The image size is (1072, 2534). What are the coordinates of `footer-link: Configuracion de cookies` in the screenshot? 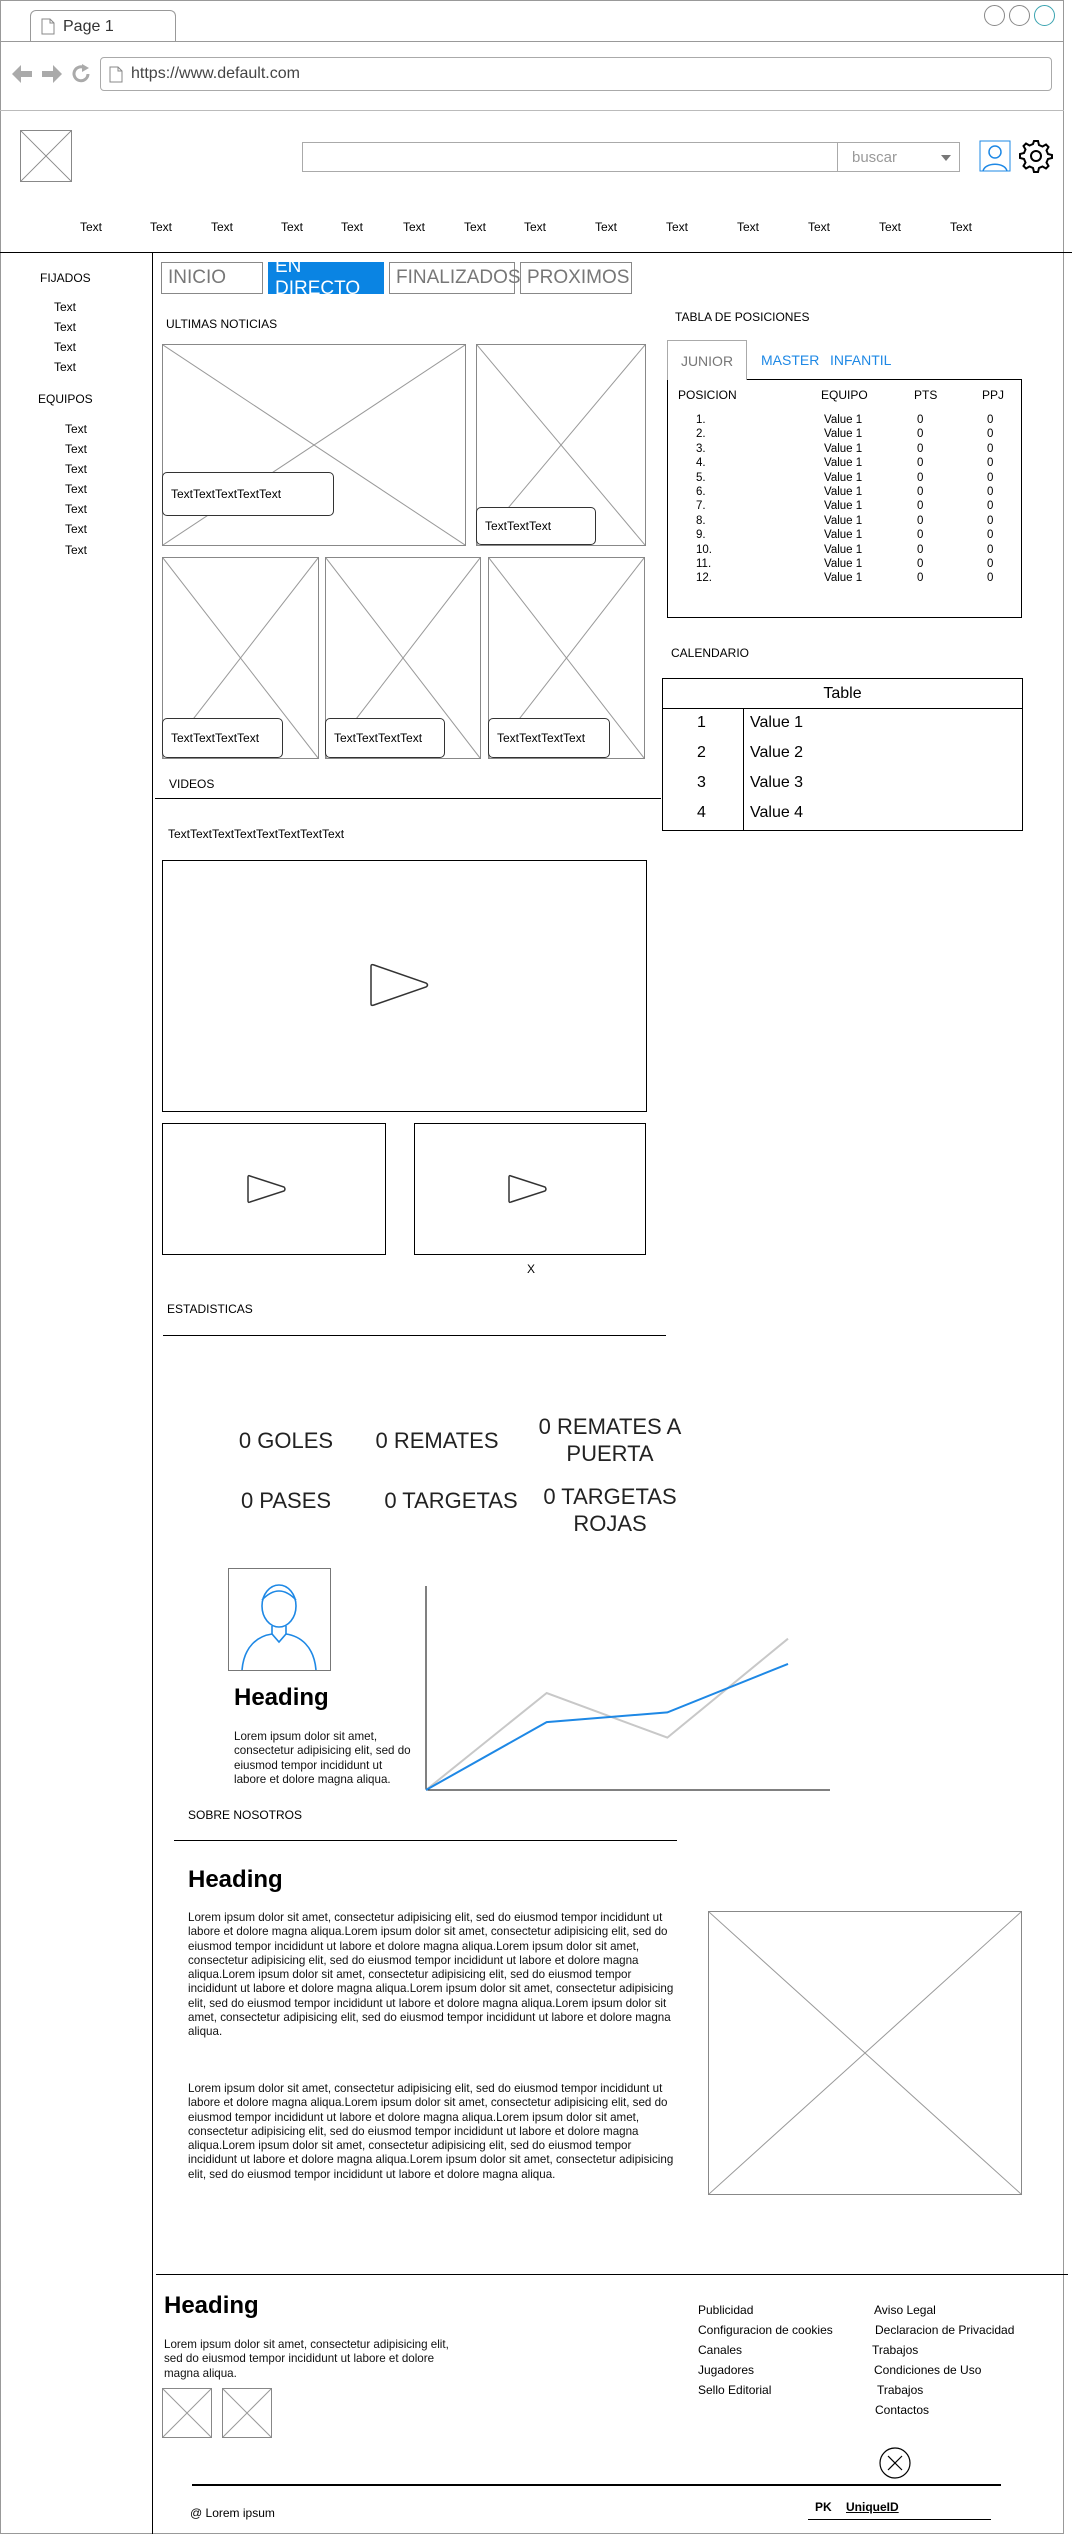 It's located at (765, 2330).